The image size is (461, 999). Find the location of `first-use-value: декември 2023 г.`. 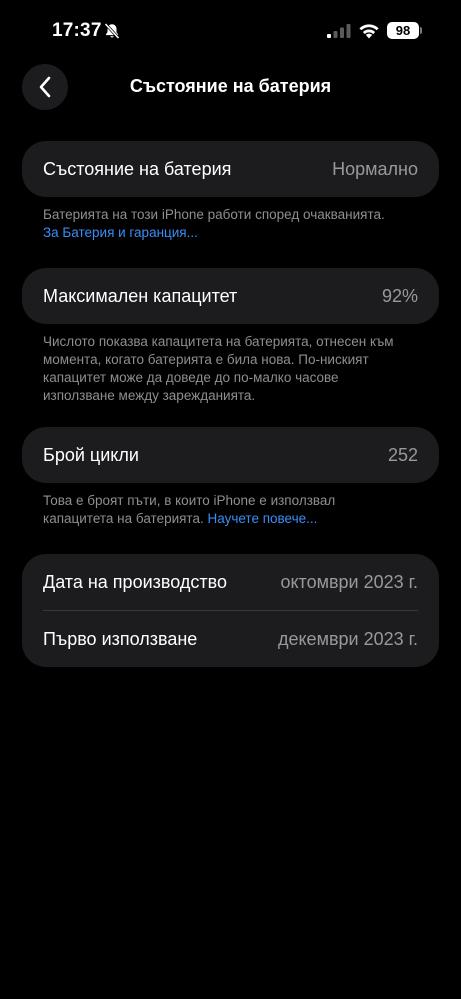

first-use-value: декември 2023 г. is located at coordinates (347, 638).